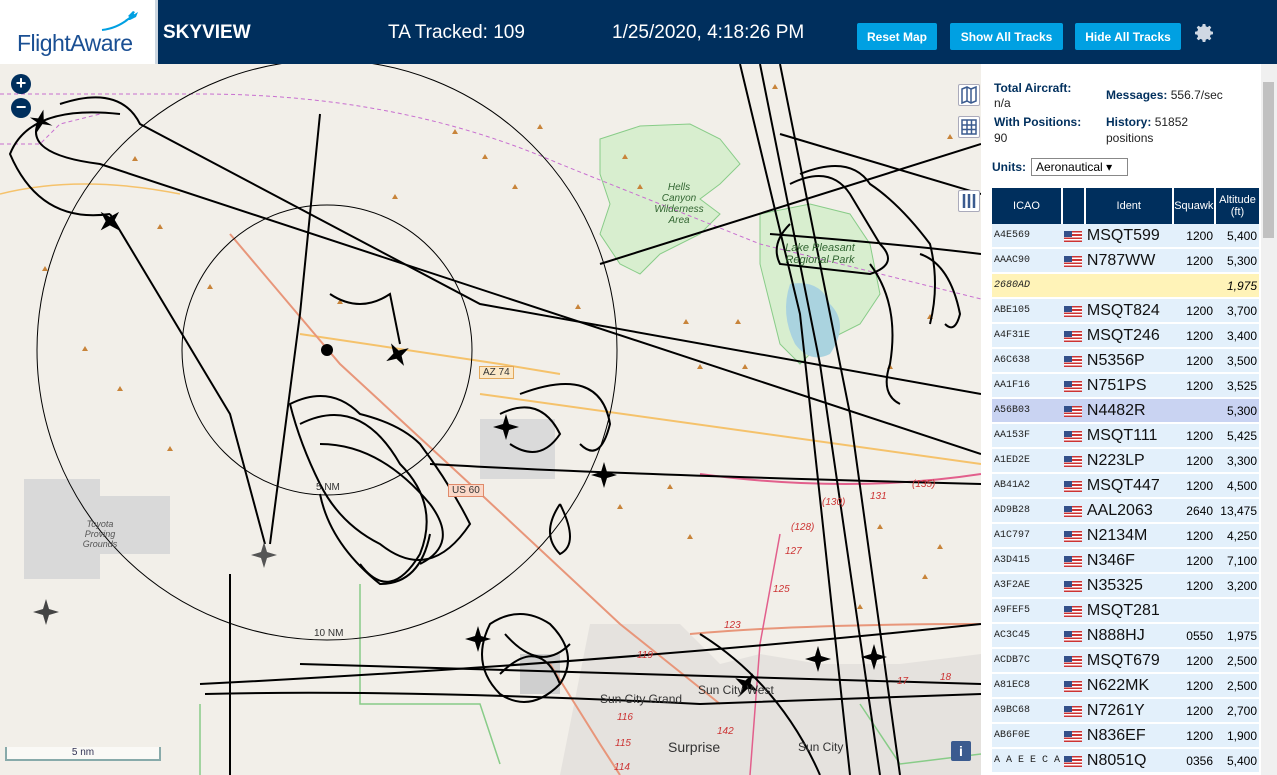  Describe the element at coordinates (641, 699) in the screenshot. I see `label-sun-city-grand: Sun City Grand` at that location.